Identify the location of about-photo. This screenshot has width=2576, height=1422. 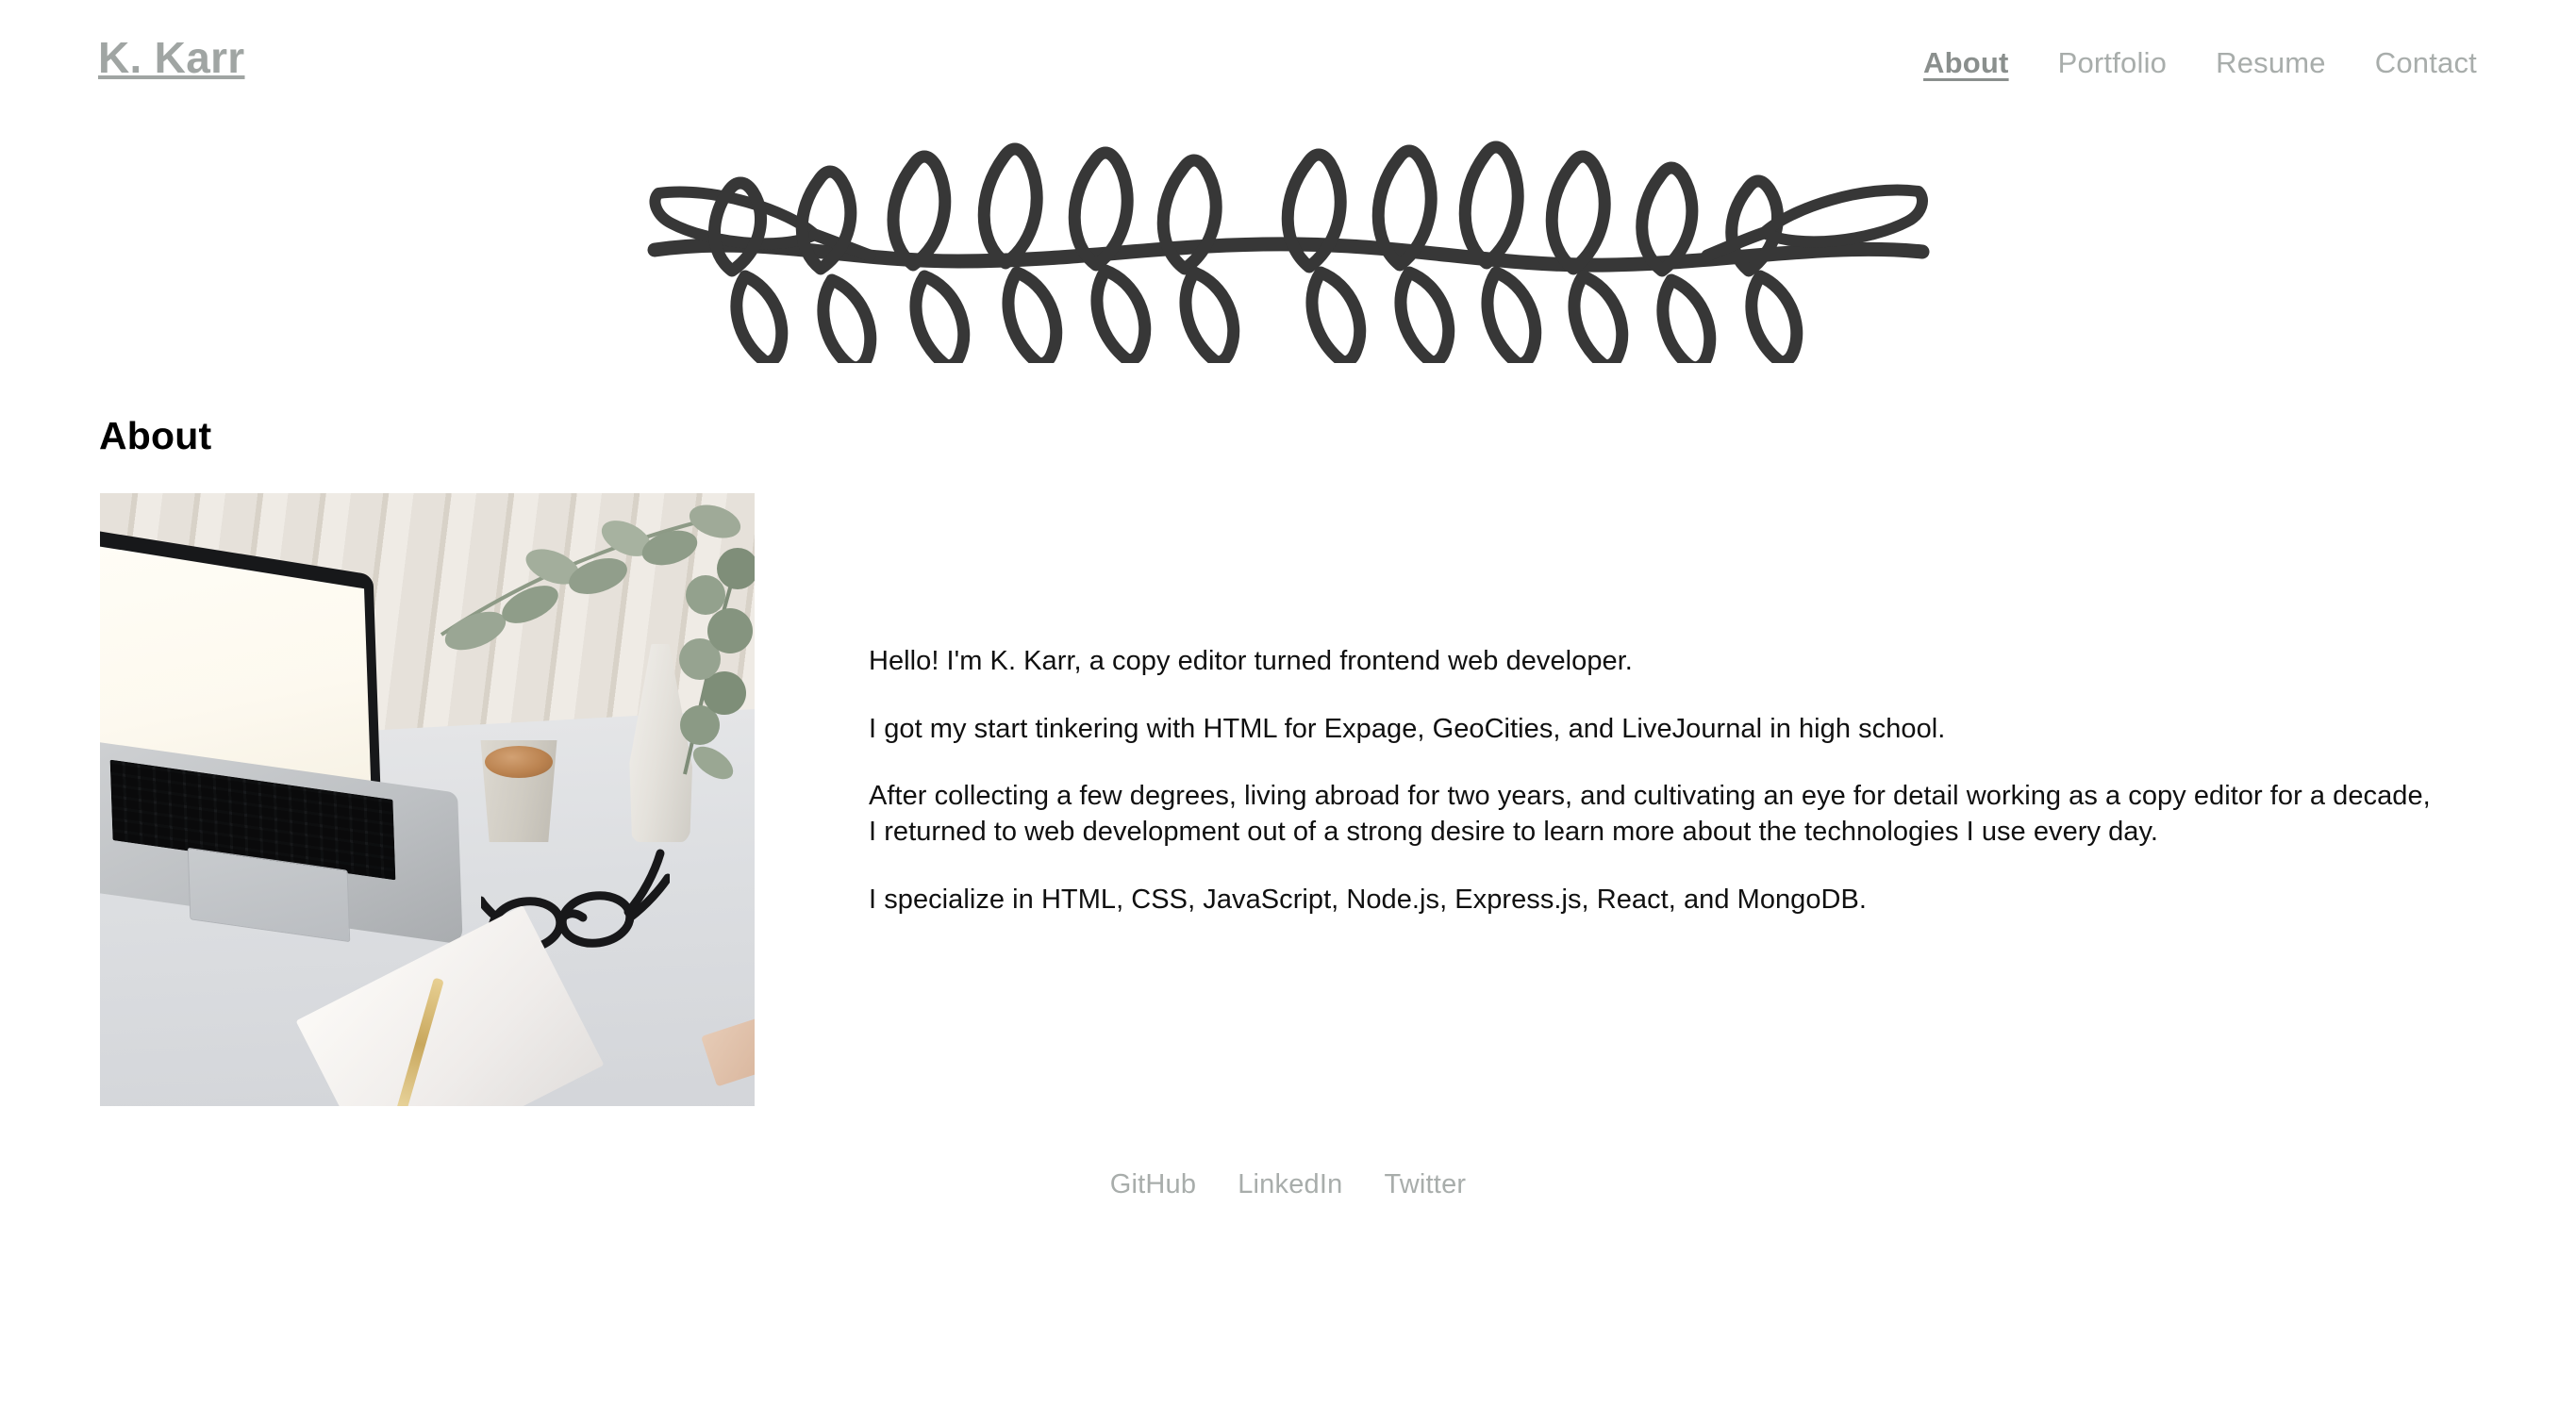
(427, 799).